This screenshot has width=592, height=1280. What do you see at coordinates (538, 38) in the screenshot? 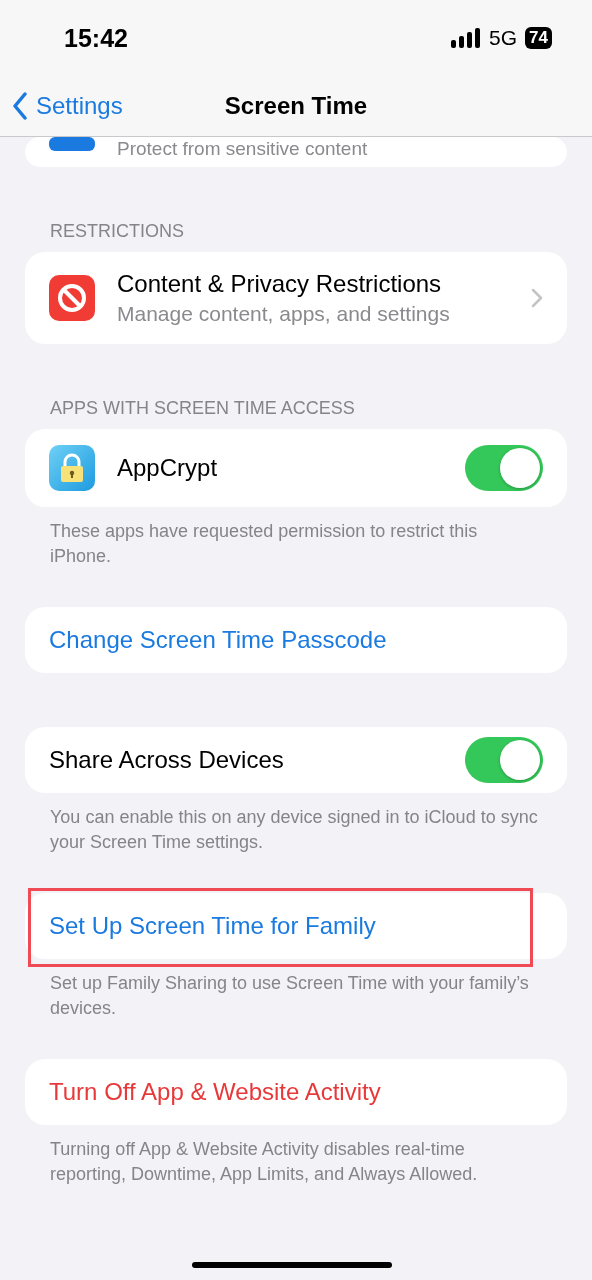
I see `battery-level: 74` at bounding box center [538, 38].